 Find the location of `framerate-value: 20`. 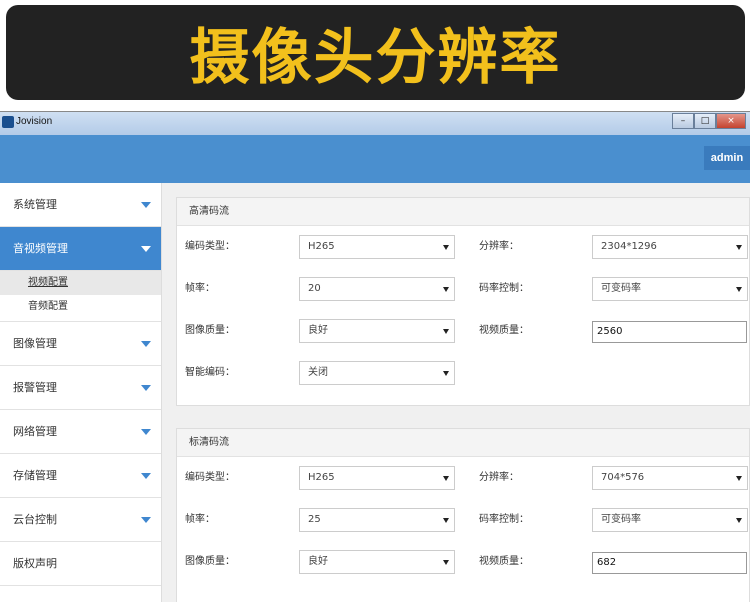

framerate-value: 20 is located at coordinates (314, 288).